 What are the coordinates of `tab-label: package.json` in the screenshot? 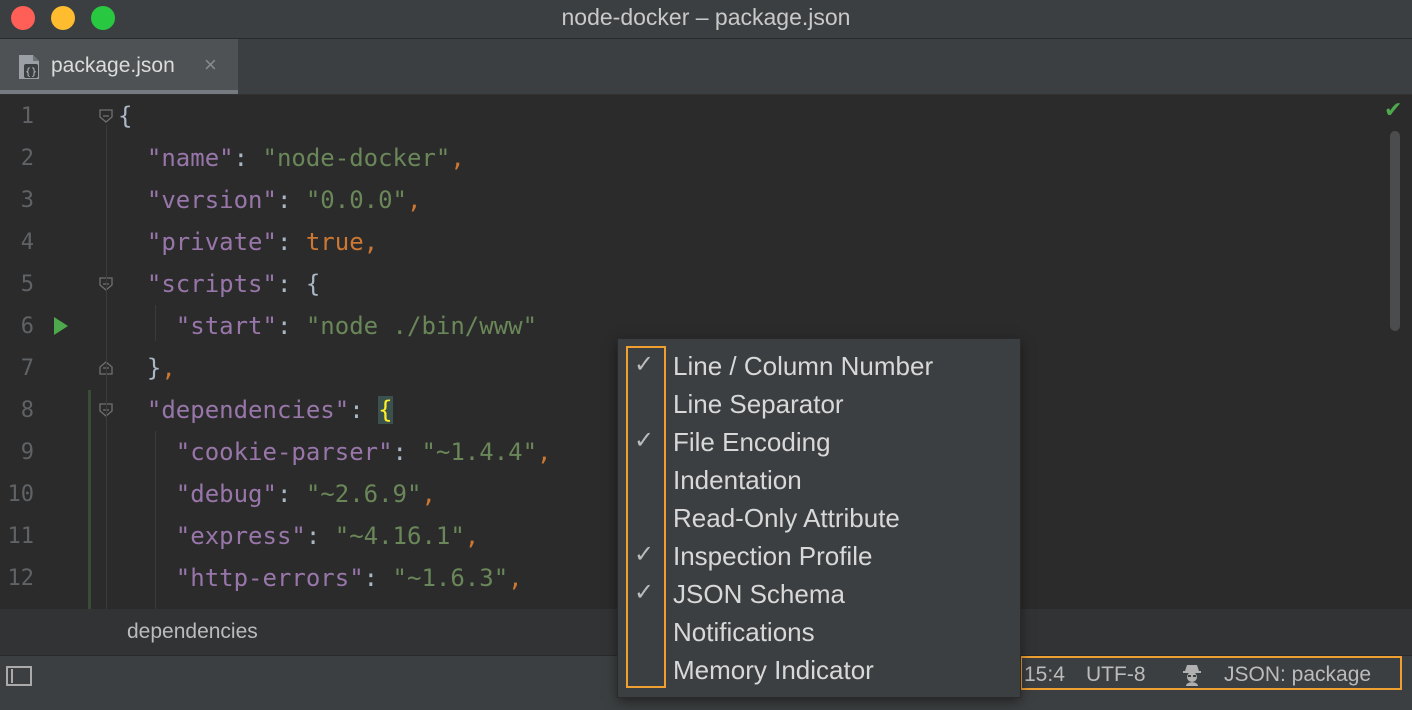 It's located at (113, 65).